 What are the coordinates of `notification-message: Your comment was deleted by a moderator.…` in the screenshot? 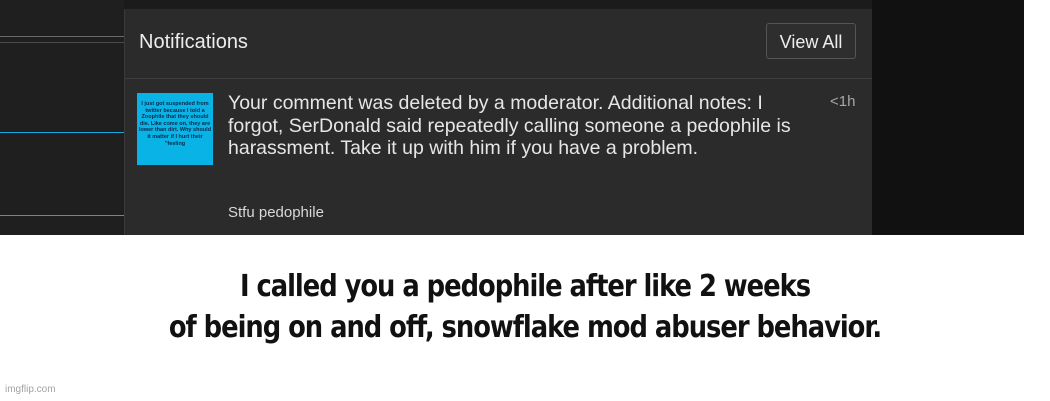 It's located at (509, 125).